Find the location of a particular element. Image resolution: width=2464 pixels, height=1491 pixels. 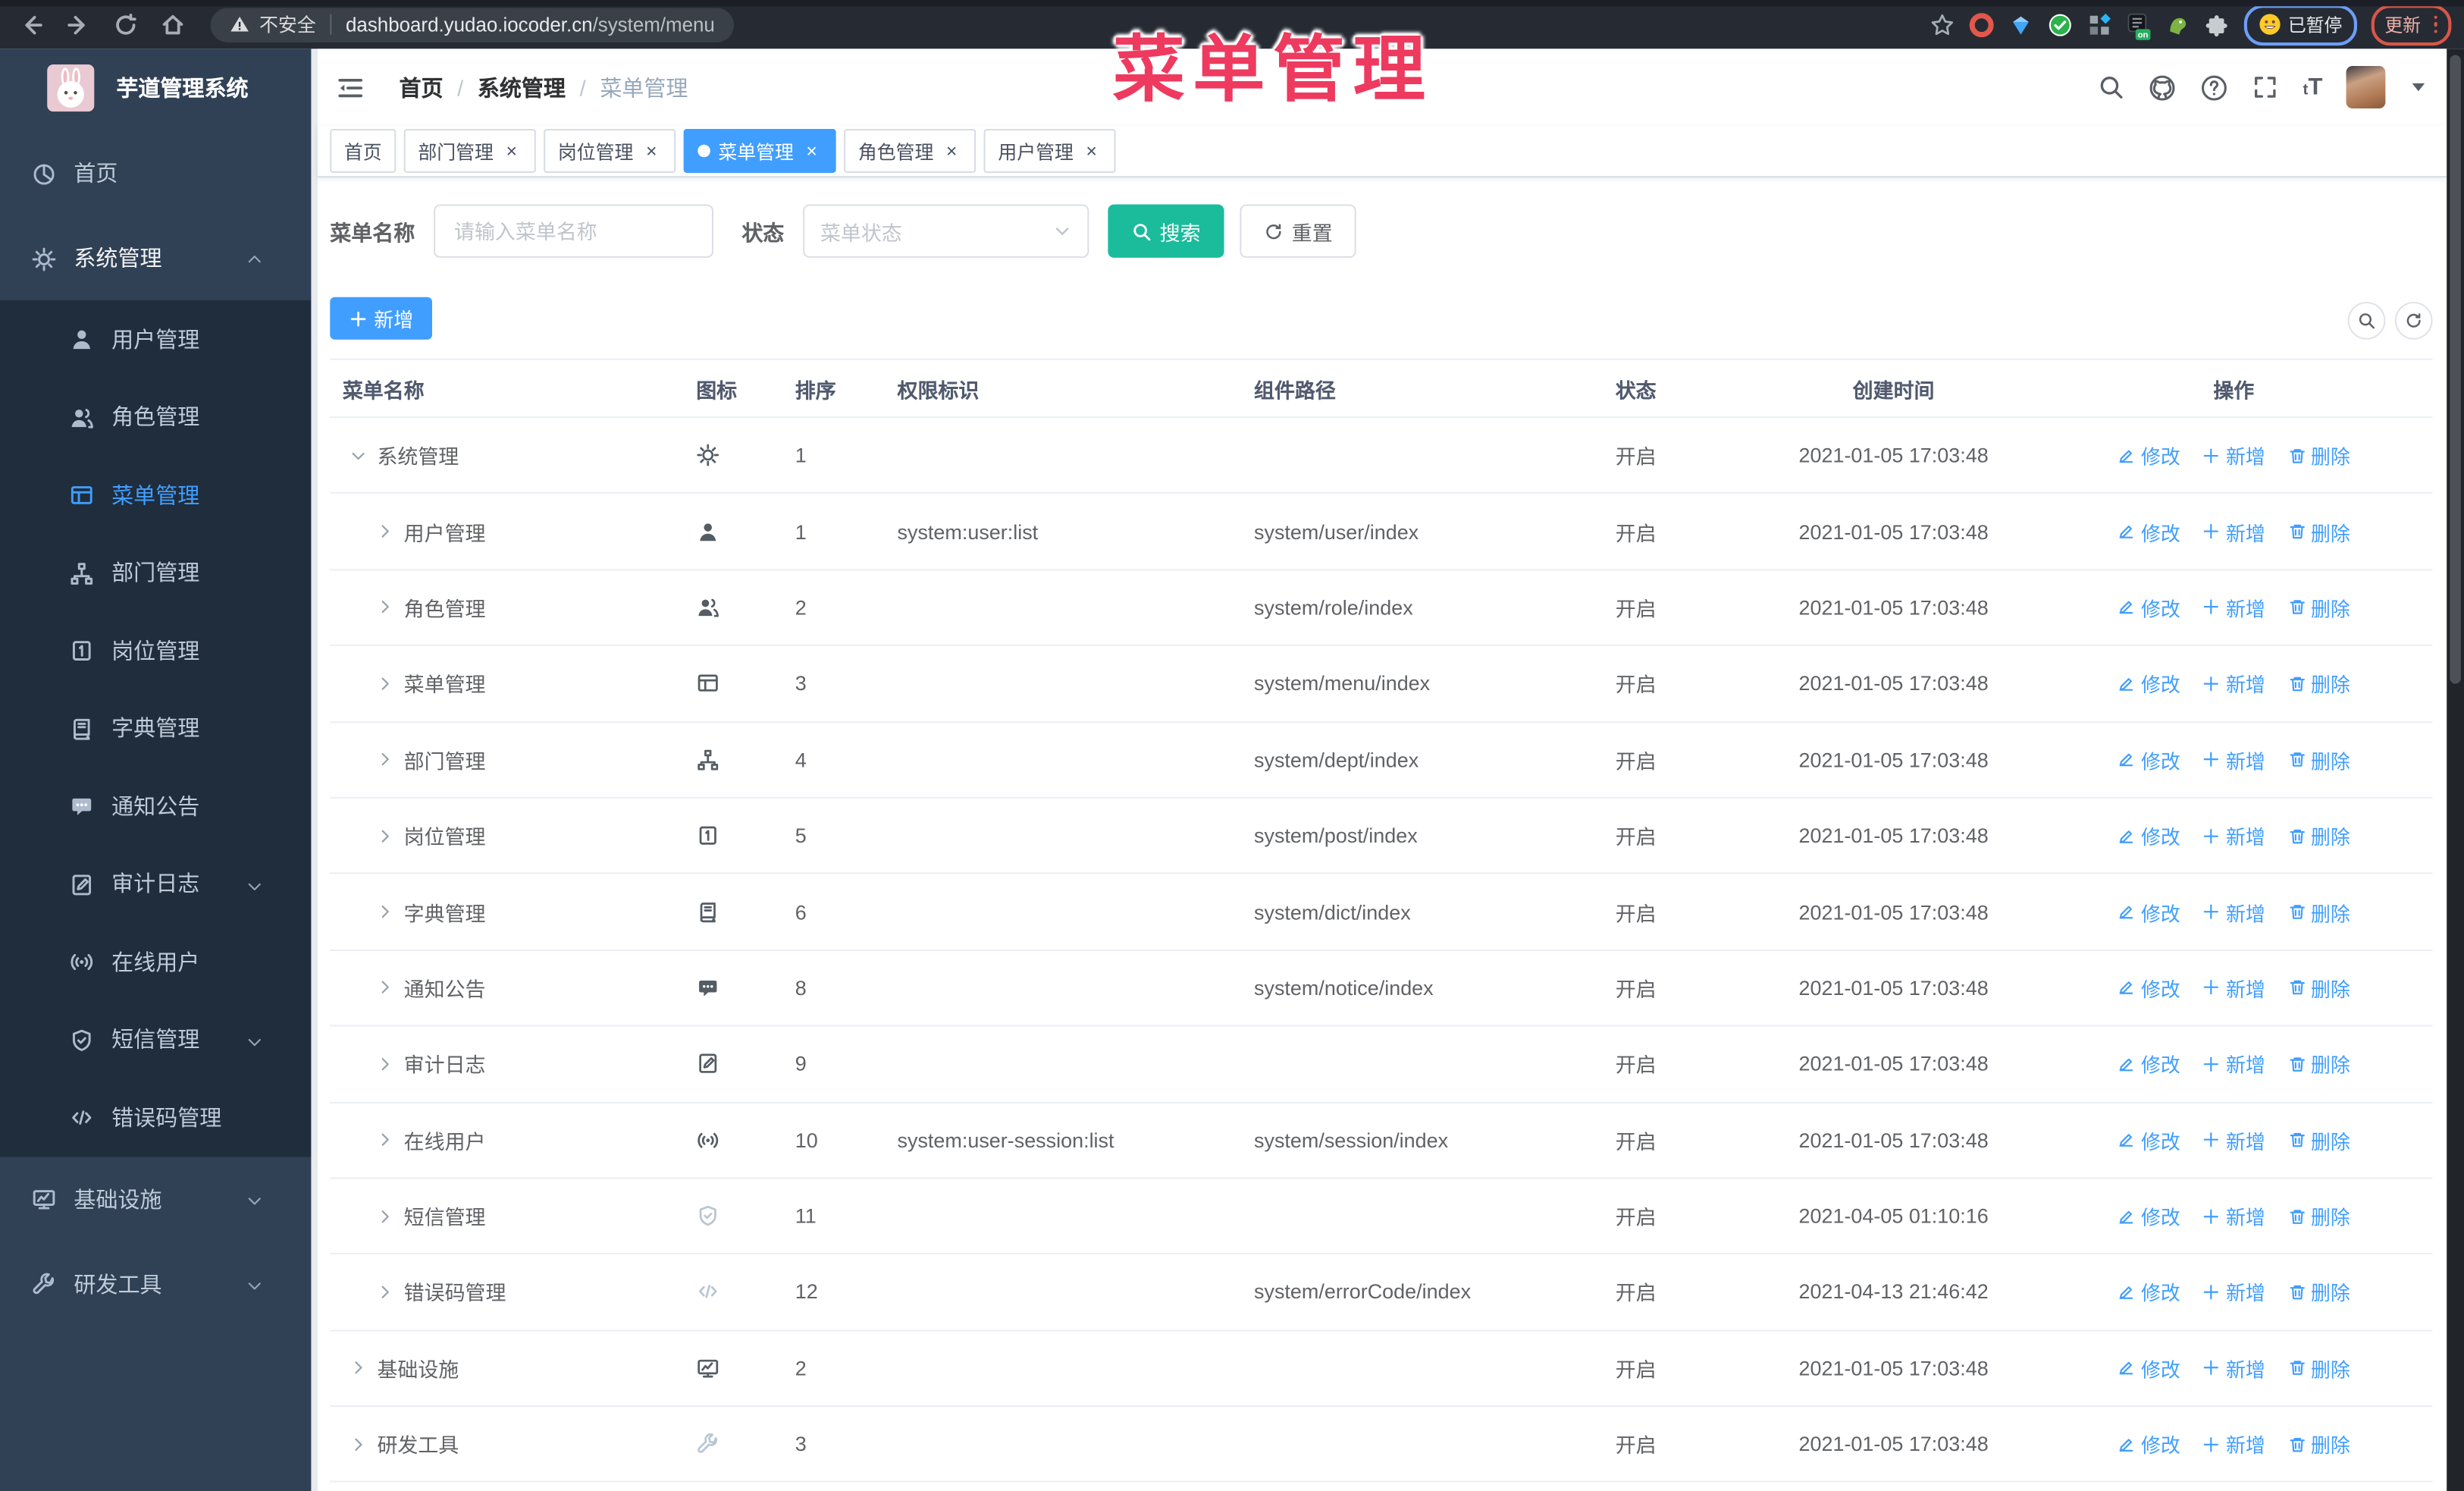

extension-gem-icon is located at coordinates (2020, 24).